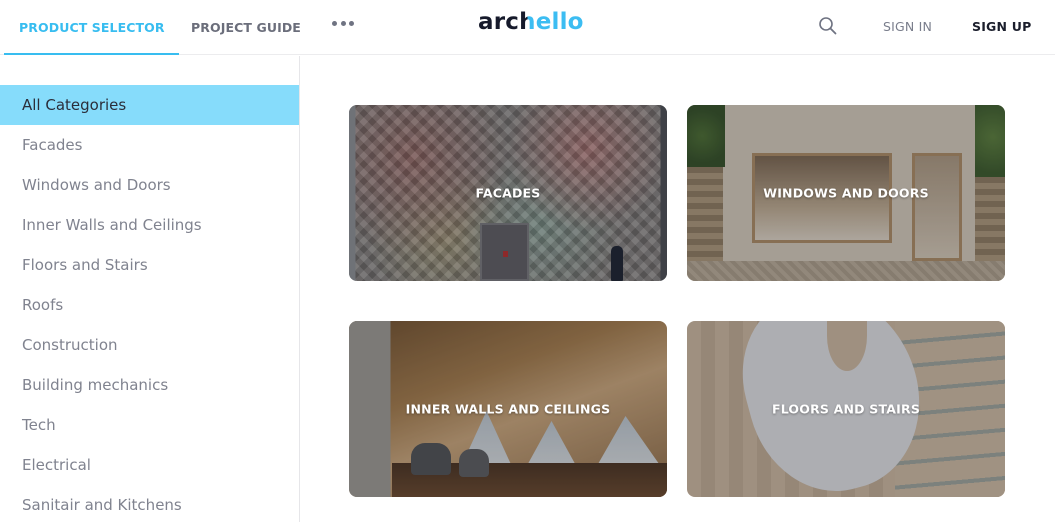 The width and height of the screenshot is (1055, 522). I want to click on sign-up-link: SIGN UP, so click(1001, 26).